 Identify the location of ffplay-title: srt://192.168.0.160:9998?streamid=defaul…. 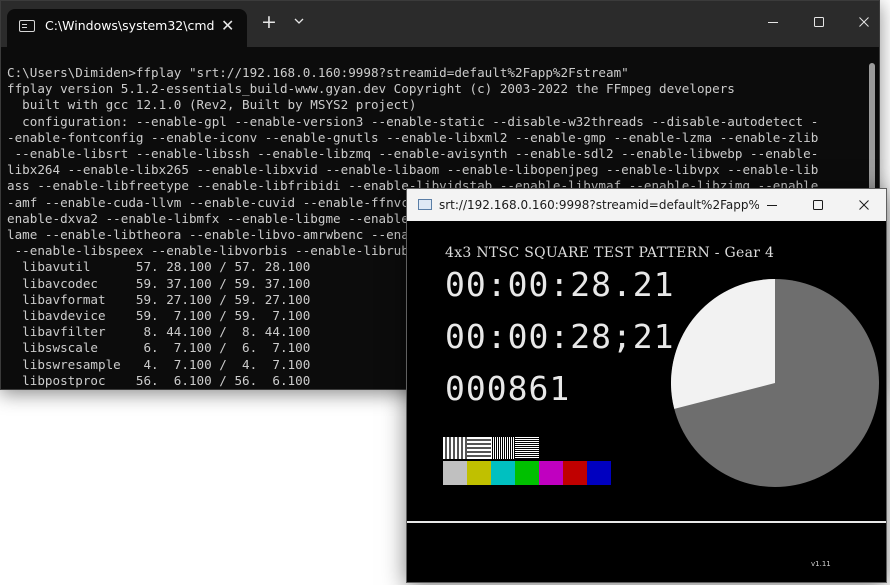
(599, 205).